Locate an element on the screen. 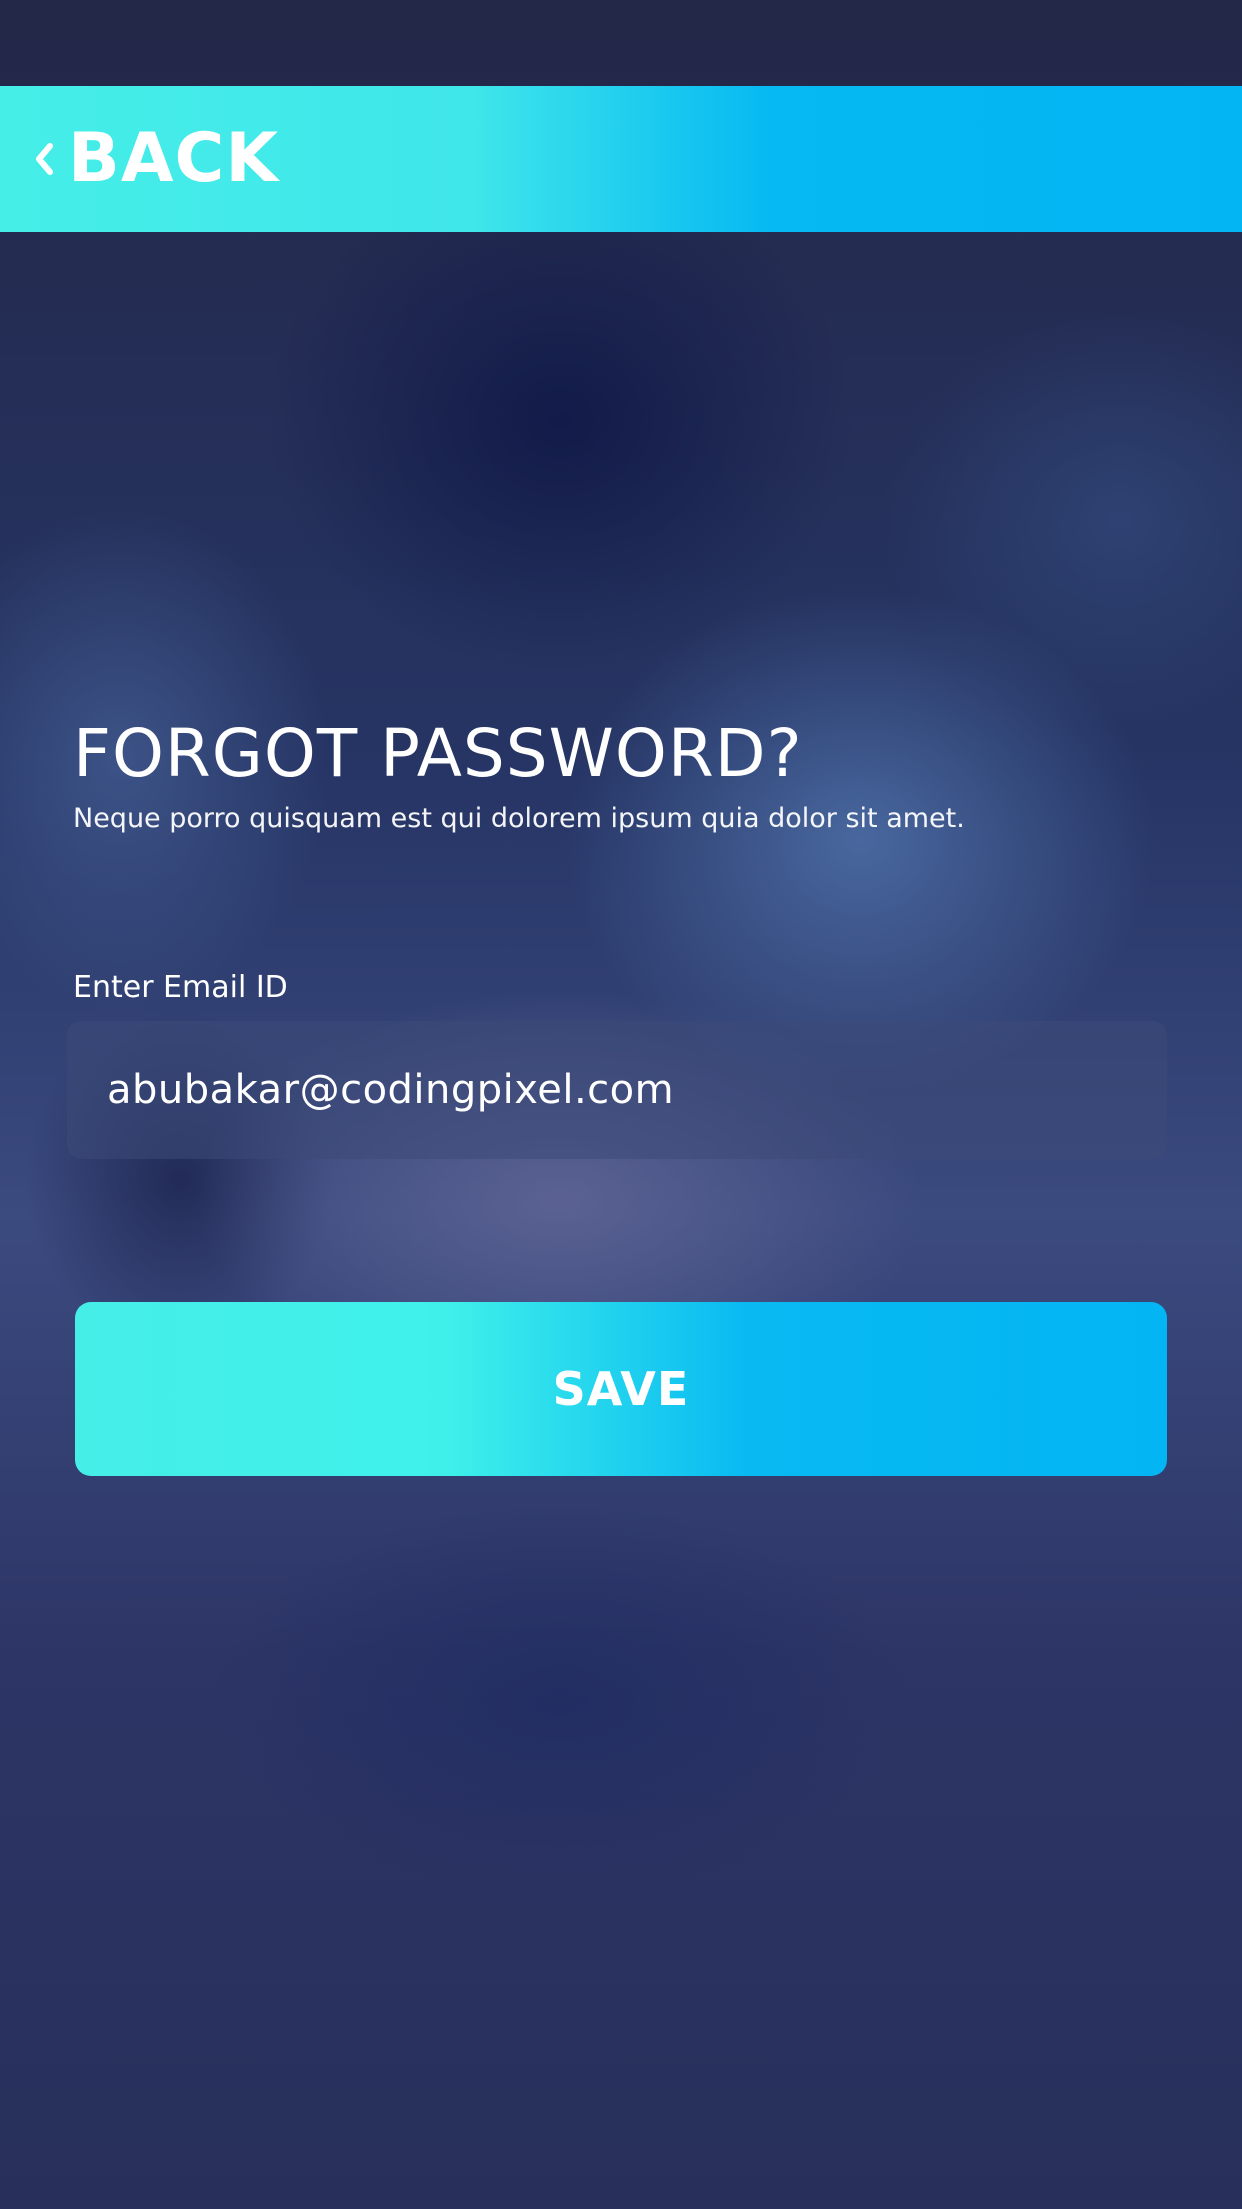 This screenshot has width=1242, height=2209. email-input is located at coordinates (617, 1090).